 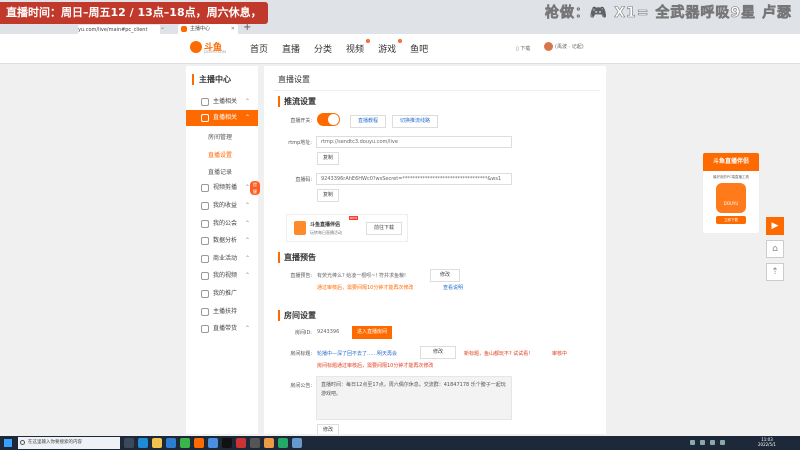 I want to click on edge-icon, so click(x=143, y=443).